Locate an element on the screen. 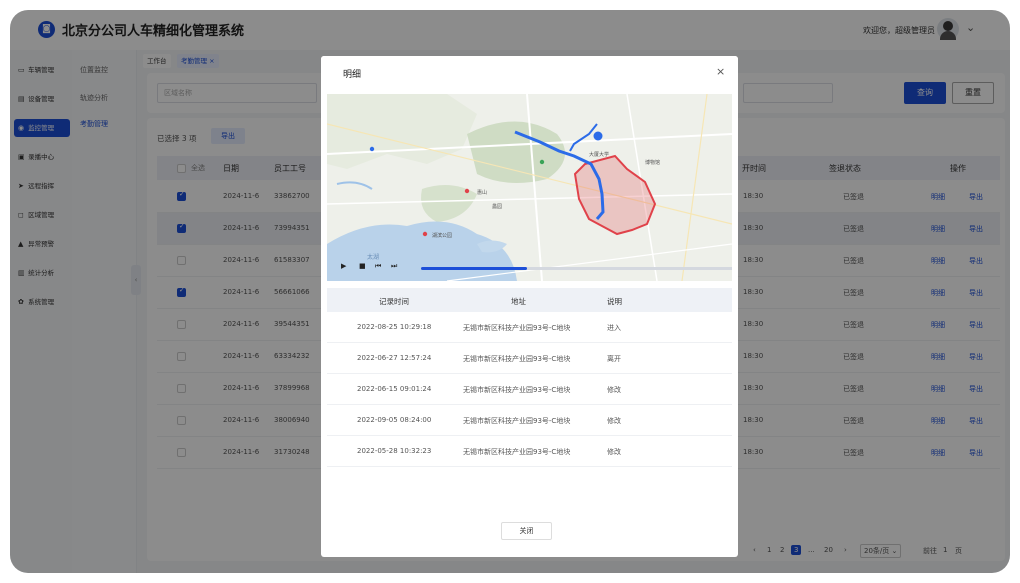 The height and width of the screenshot is (583, 1020). svg-text: 大厦大学 is located at coordinates (599, 154).